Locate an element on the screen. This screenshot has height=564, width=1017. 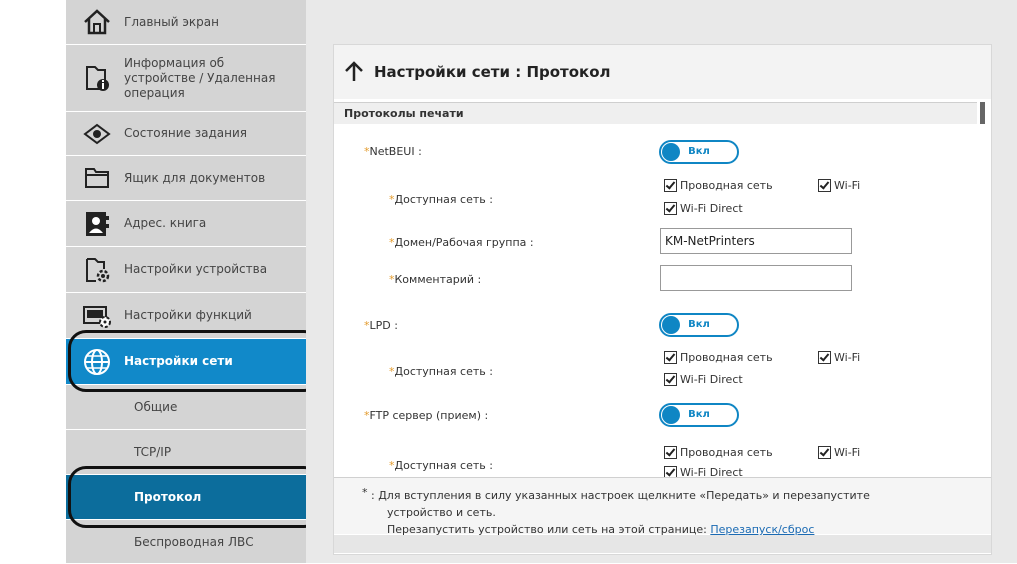
comment-input is located at coordinates (756, 278).